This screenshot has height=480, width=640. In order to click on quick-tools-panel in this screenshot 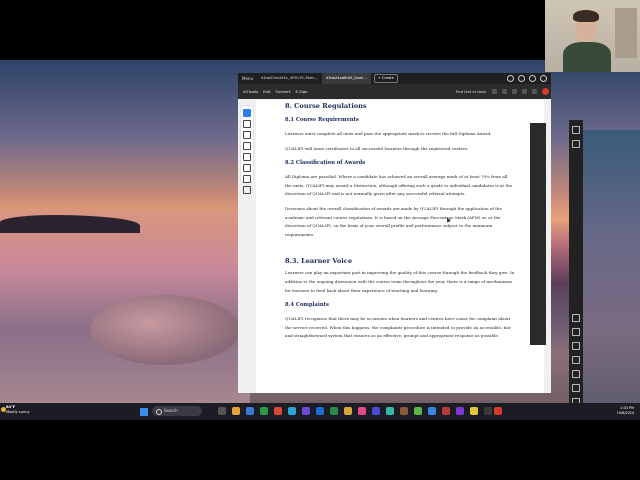, I will do `click(247, 150)`.